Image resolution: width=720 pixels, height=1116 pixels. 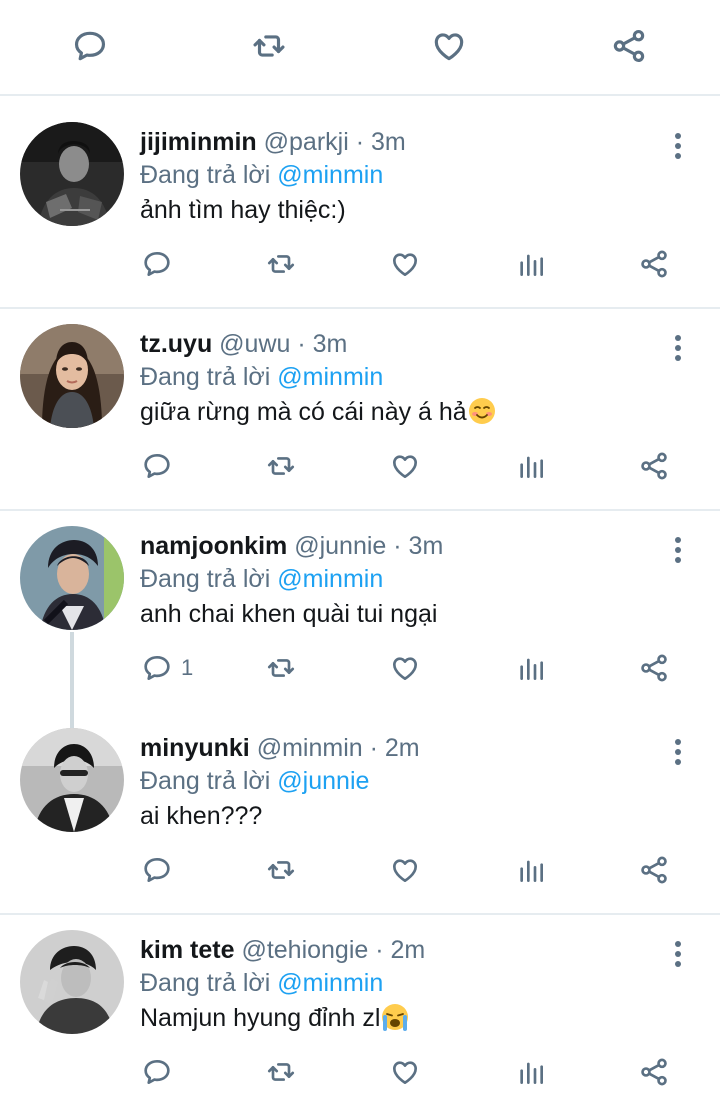 I want to click on replying-to: Đang trả lời @junnie, so click(x=254, y=781).